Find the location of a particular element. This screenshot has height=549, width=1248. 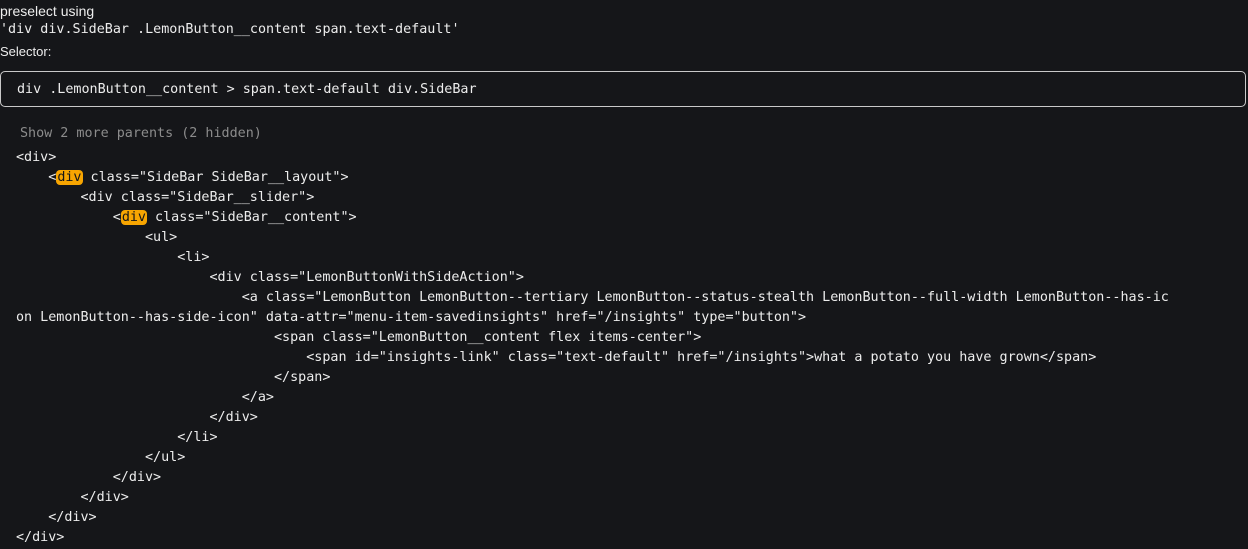

tree-line-attributes: class="SideBar__content"> is located at coordinates (252, 217).